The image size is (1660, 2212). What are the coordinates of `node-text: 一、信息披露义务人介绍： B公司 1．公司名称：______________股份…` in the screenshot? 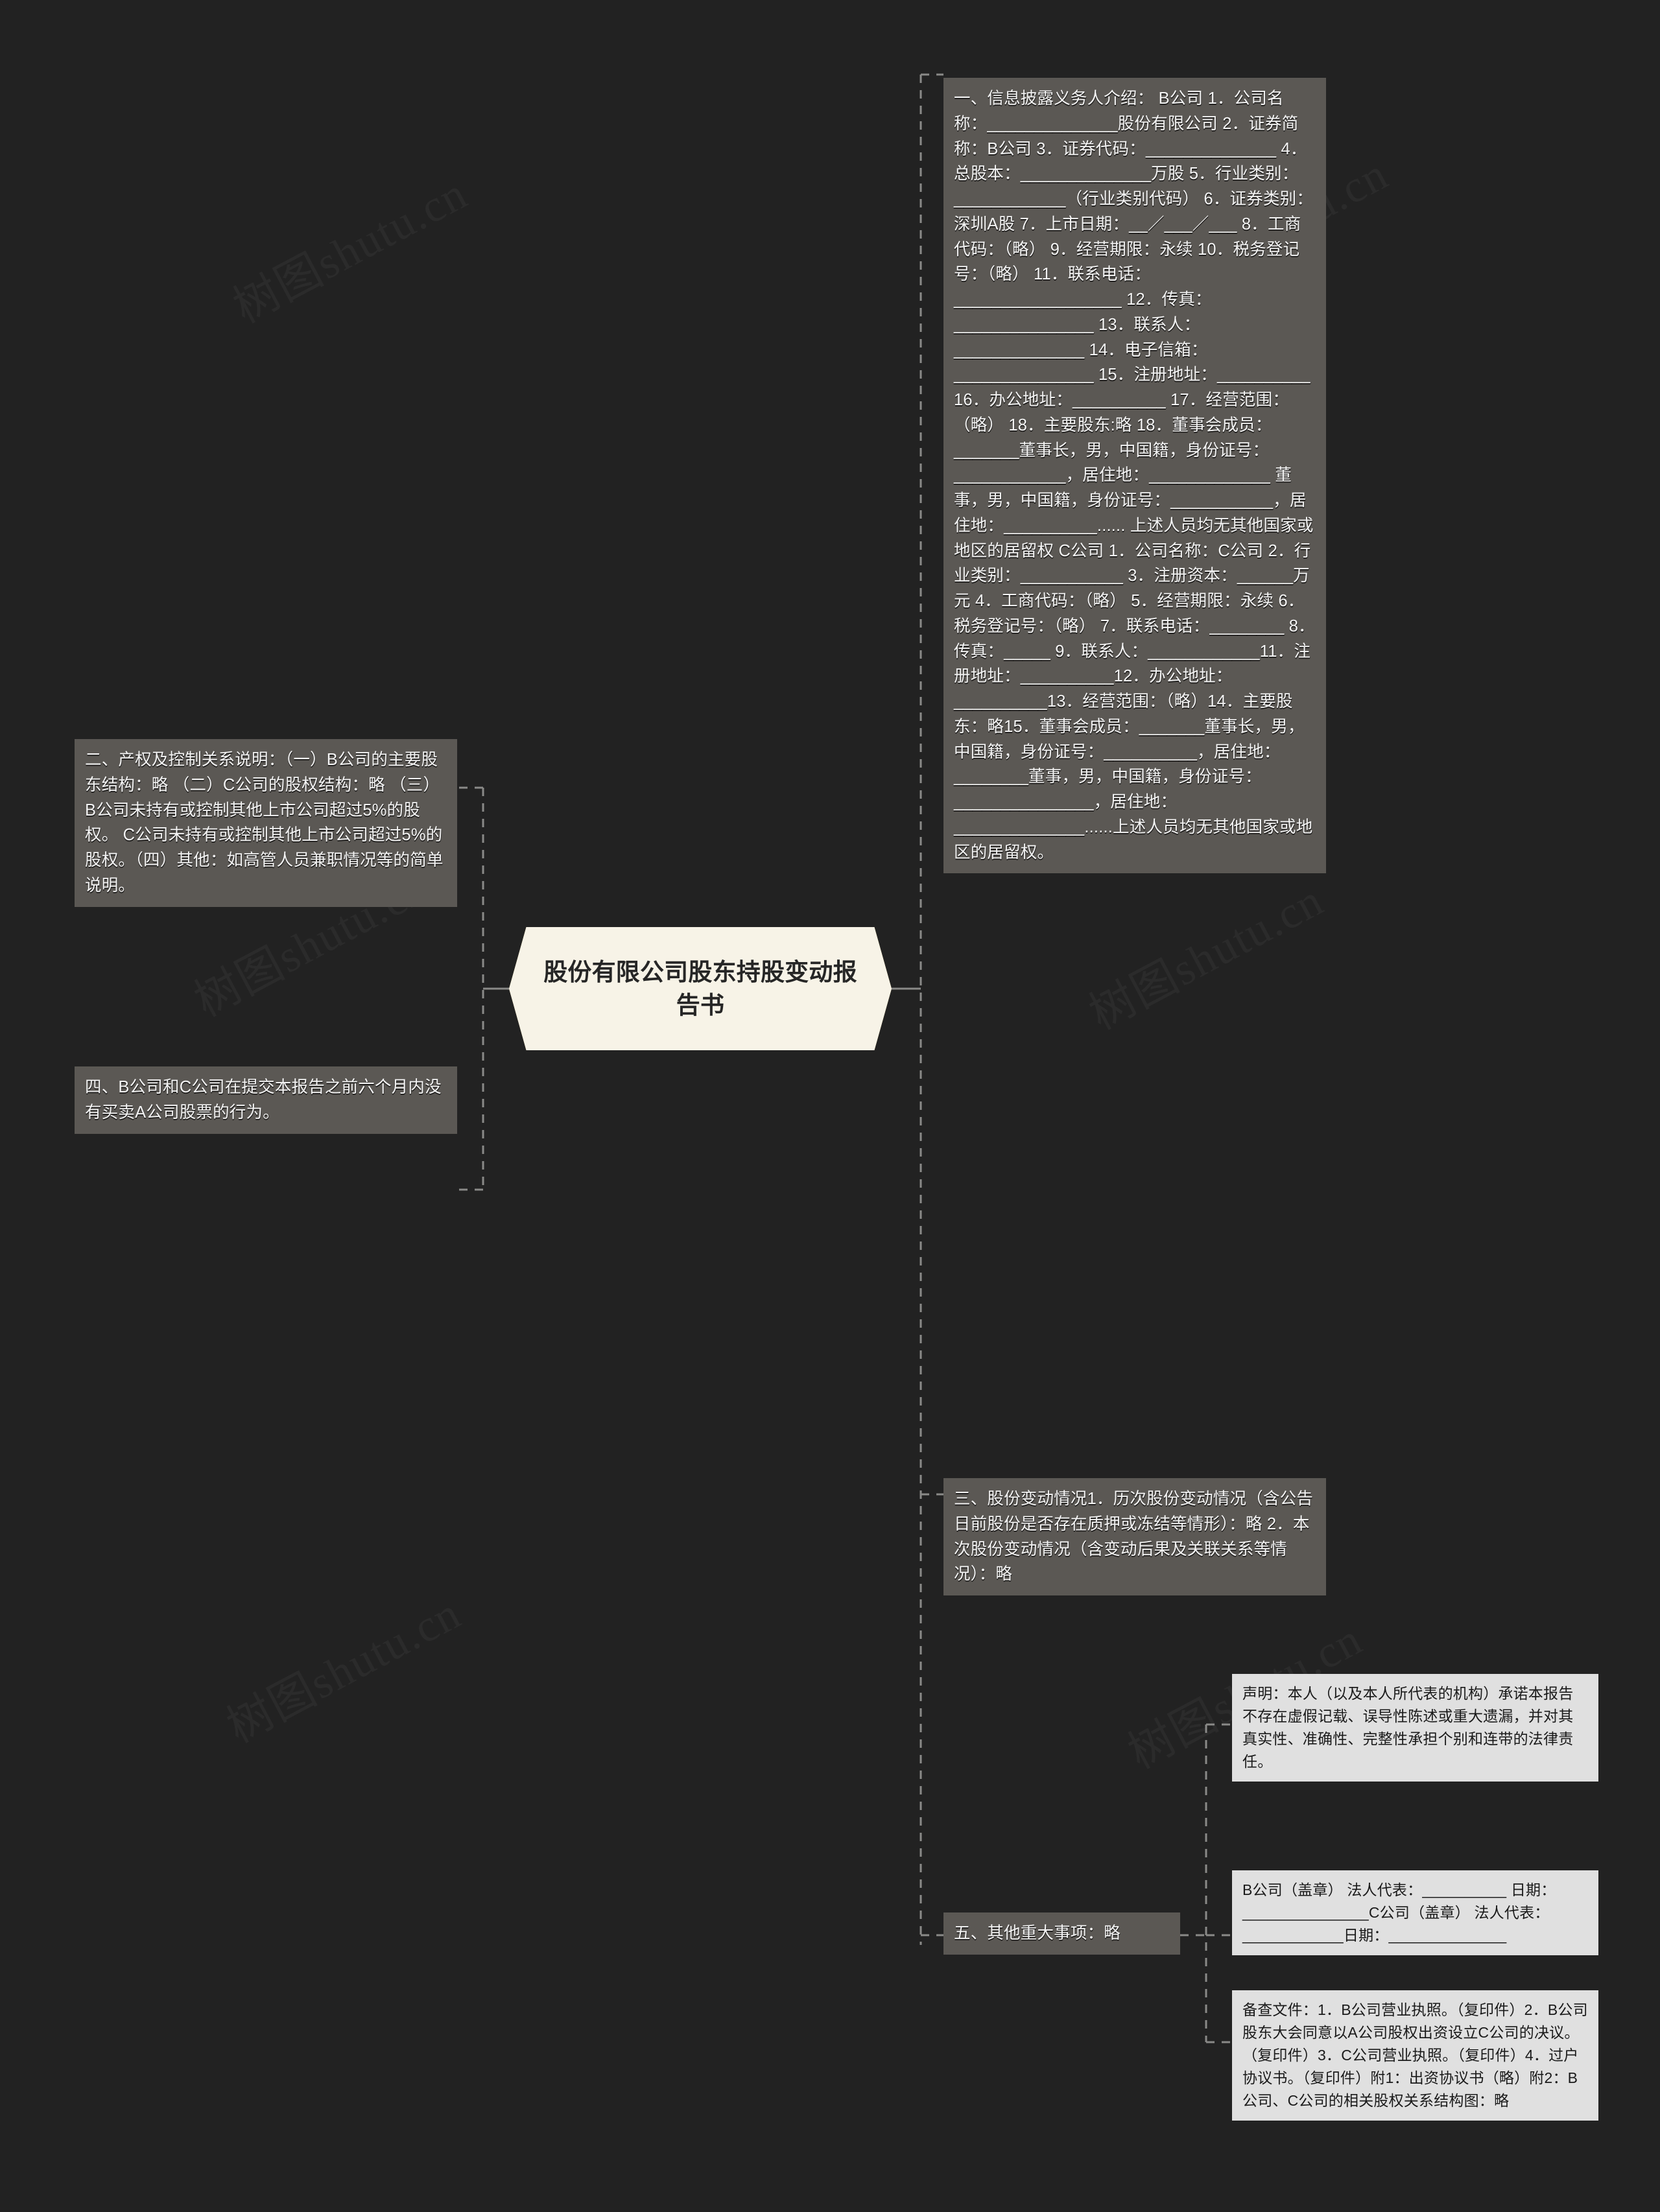 It's located at (1134, 475).